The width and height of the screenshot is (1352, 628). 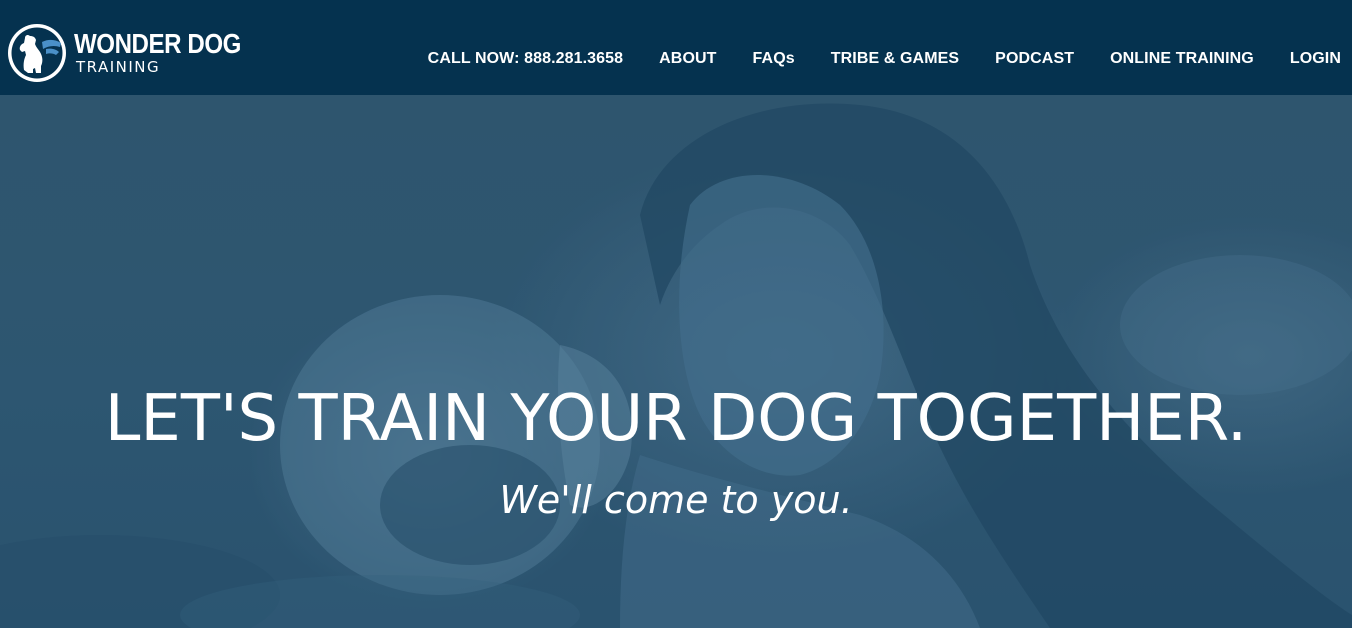 I want to click on brand-name: WONDER DOG, so click(x=157, y=43).